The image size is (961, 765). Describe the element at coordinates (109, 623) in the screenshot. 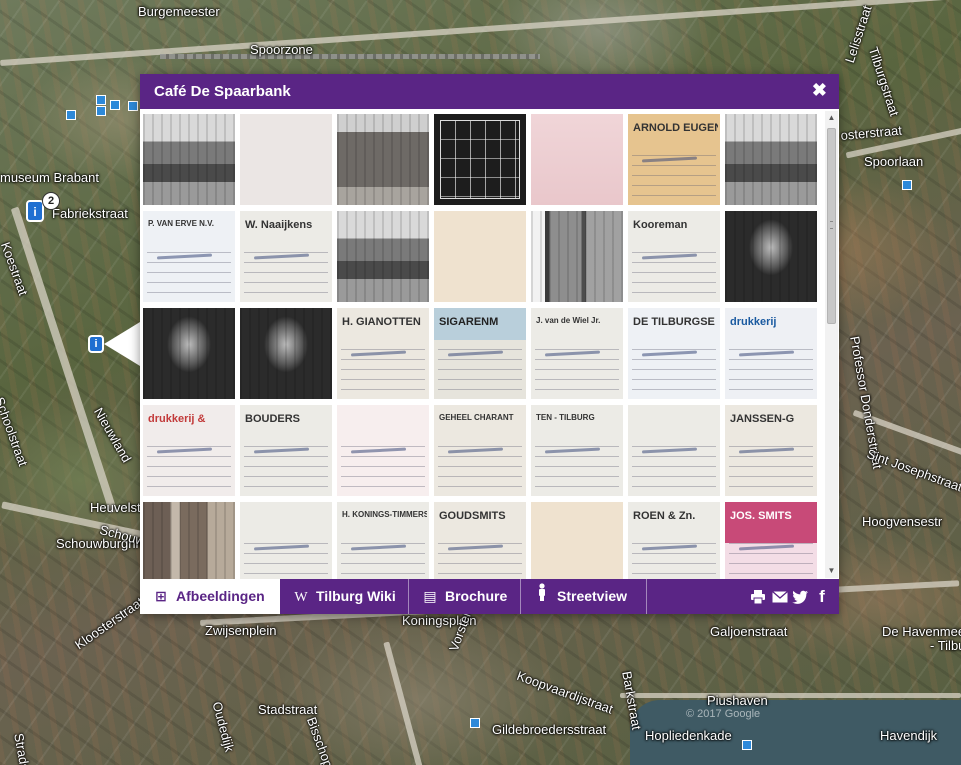

I see `map-street-label: Kloosterstraat` at that location.